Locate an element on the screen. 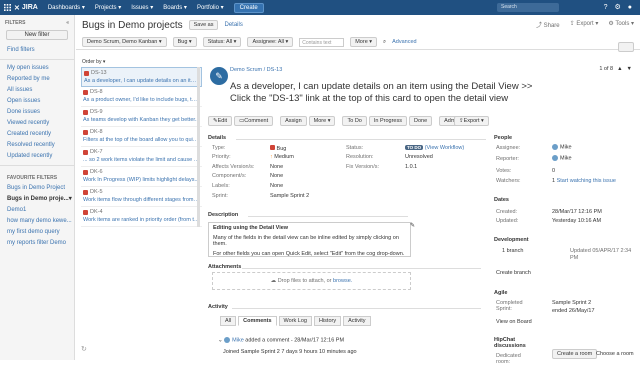  favourite-filter-item: my reports filter Demo is located at coordinates (37, 243).